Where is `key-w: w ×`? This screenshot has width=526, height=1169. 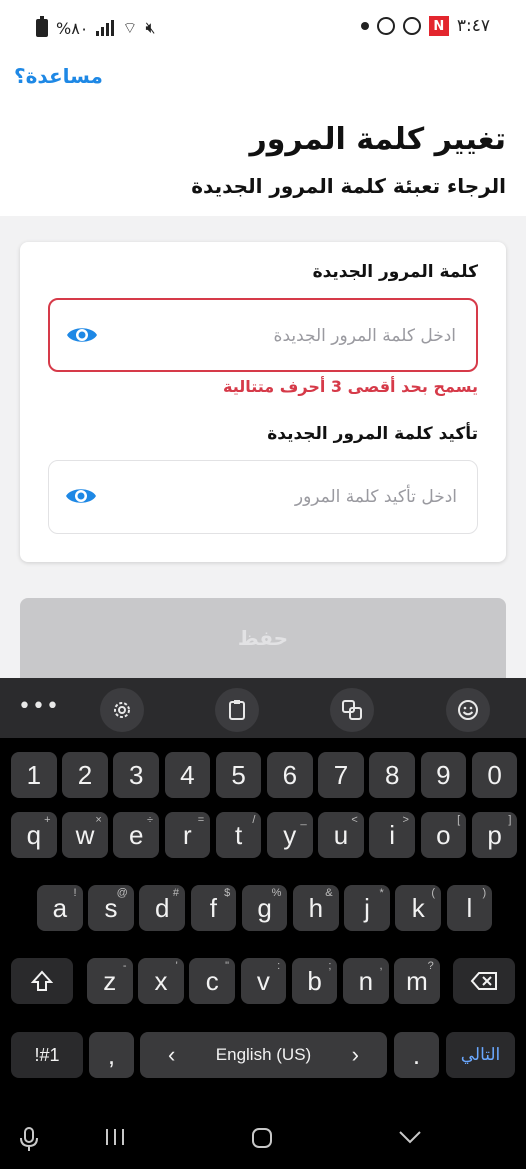 key-w: w × is located at coordinates (85, 835).